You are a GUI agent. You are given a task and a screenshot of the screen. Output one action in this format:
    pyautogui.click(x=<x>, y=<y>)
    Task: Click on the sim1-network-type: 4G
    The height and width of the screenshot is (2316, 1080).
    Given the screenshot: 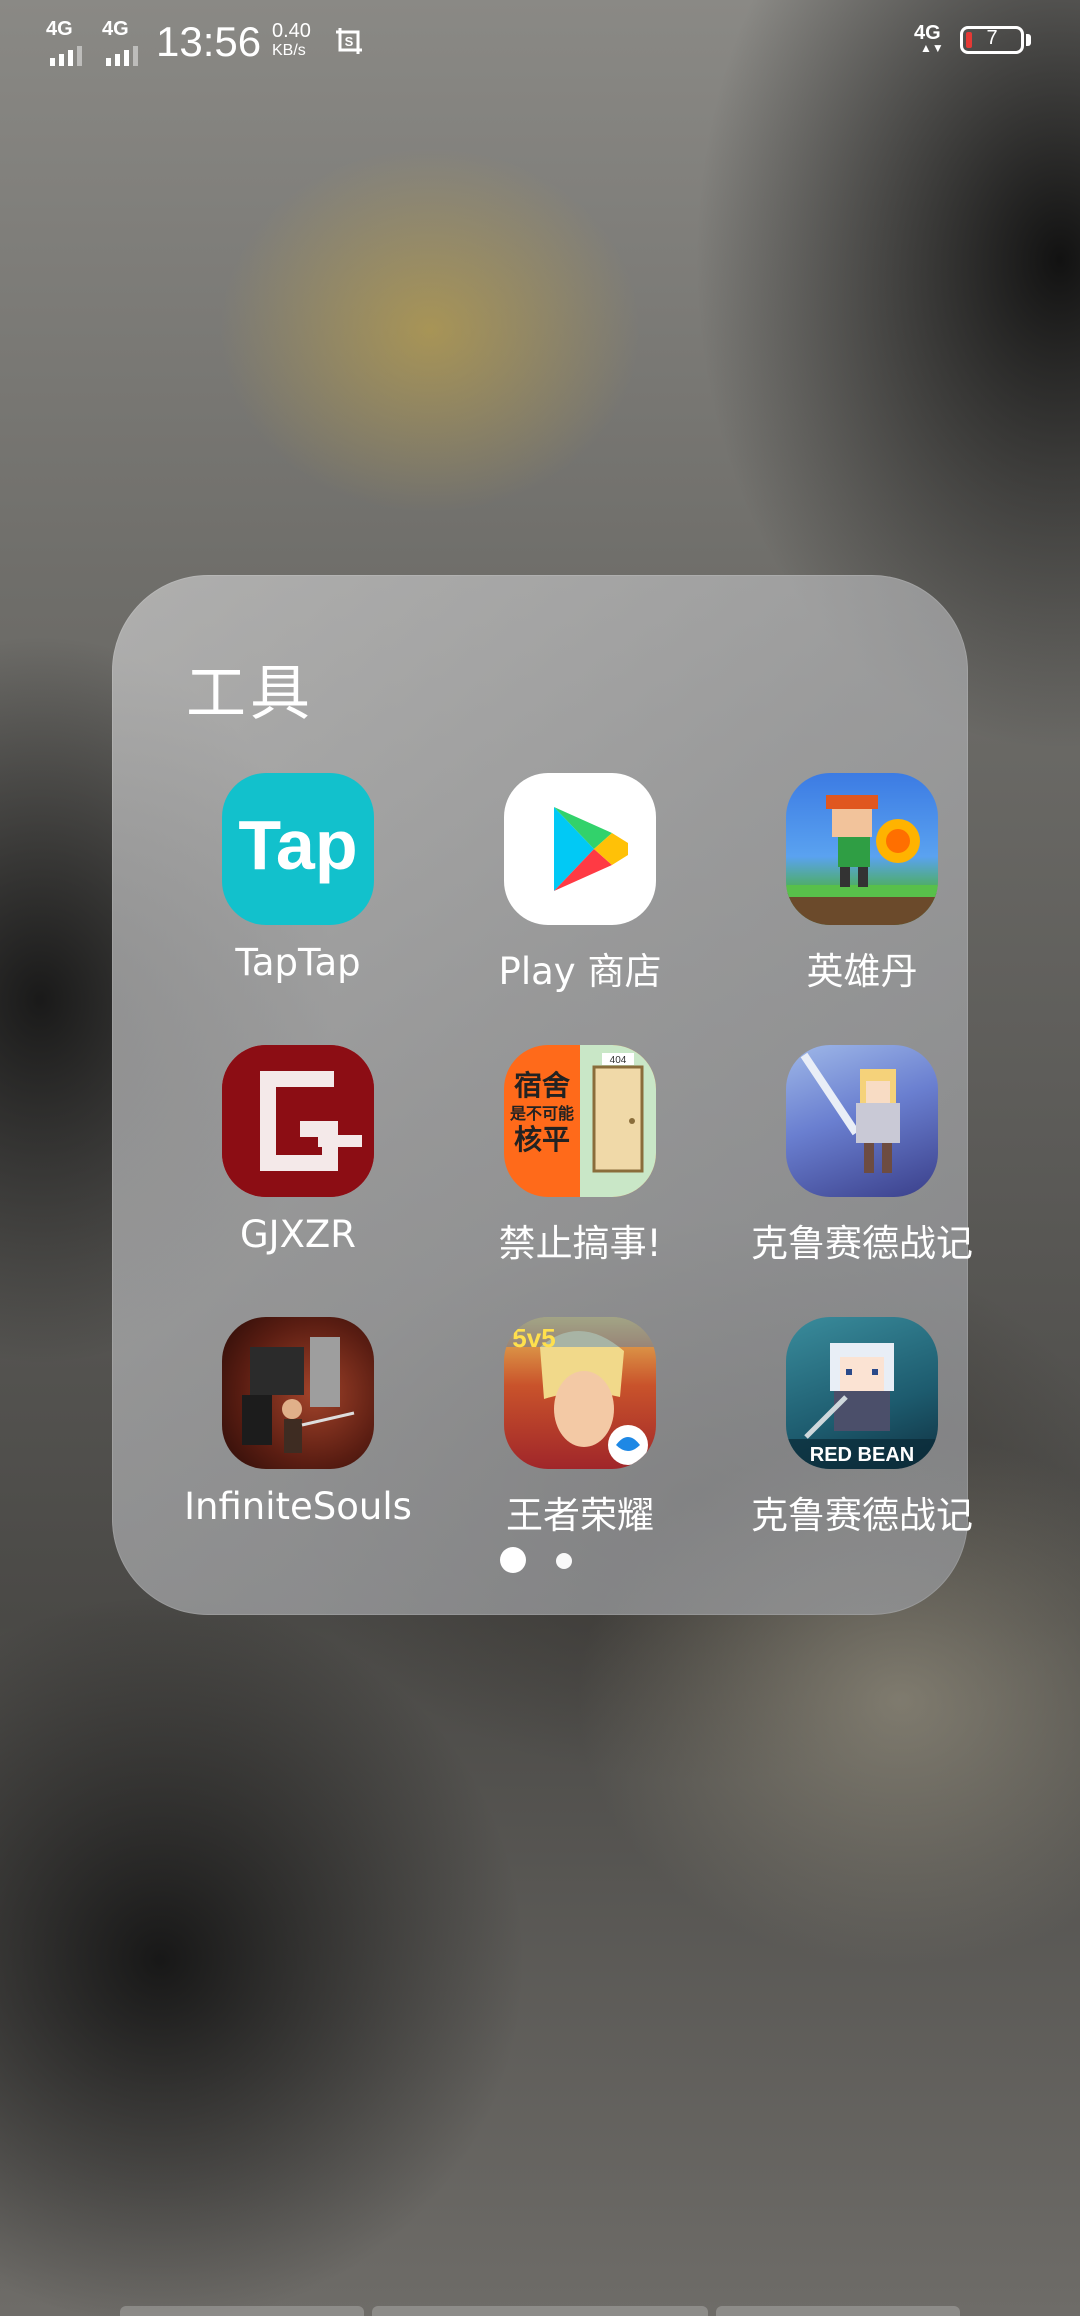 What is the action you would take?
    pyautogui.click(x=59, y=29)
    